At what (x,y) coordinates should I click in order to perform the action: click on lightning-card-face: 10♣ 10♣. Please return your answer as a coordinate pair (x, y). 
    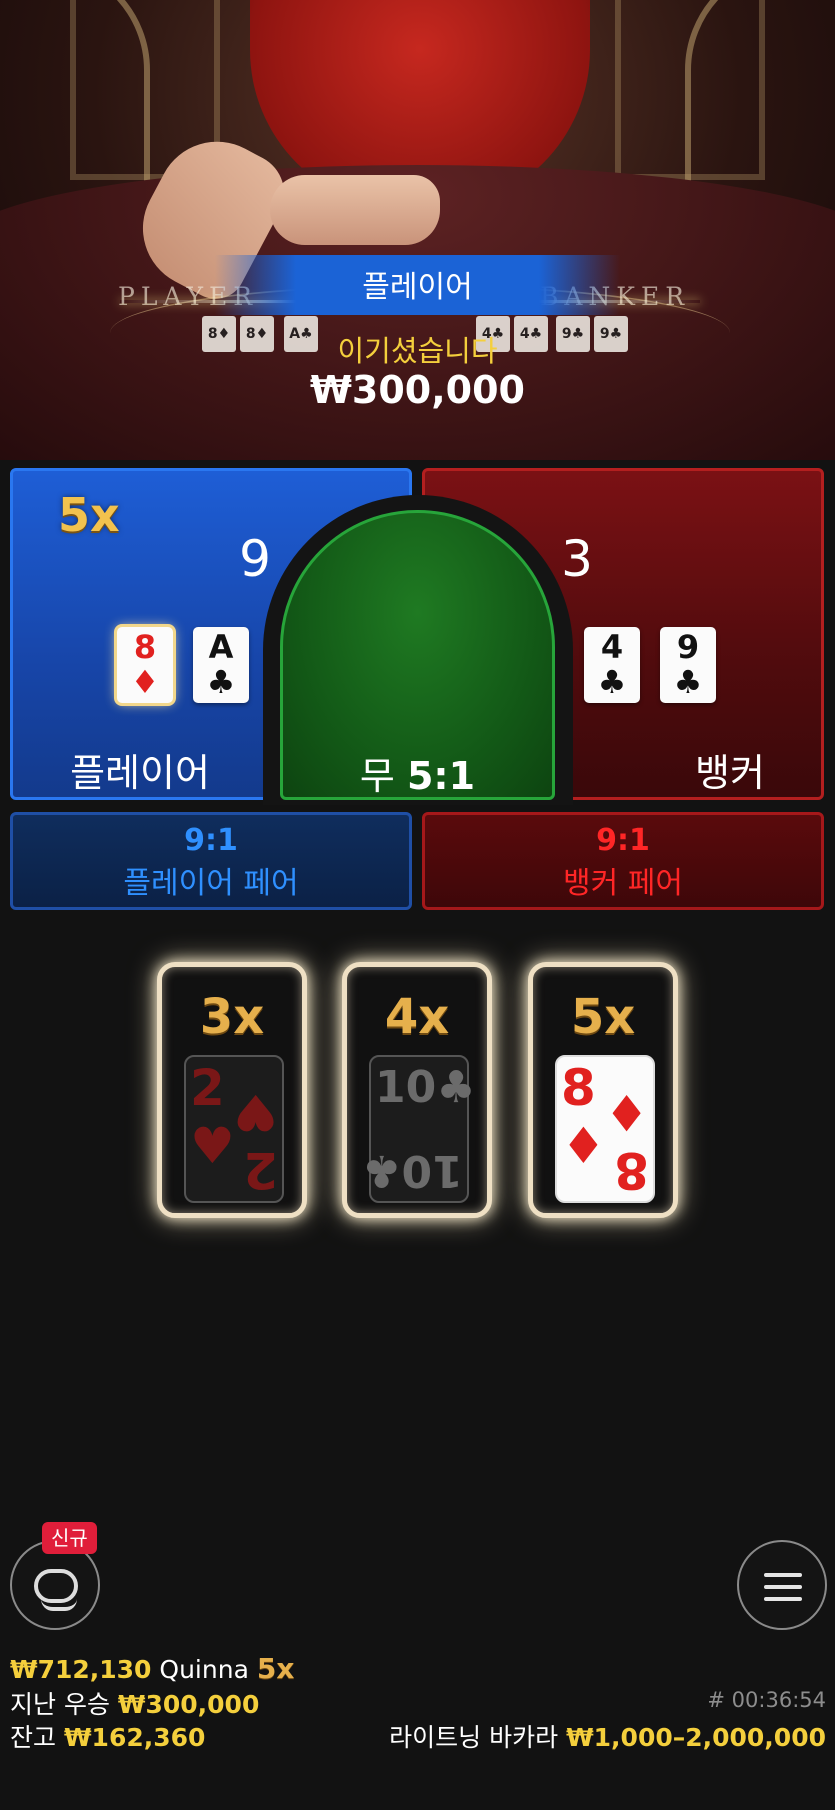
    Looking at the image, I should click on (419, 1129).